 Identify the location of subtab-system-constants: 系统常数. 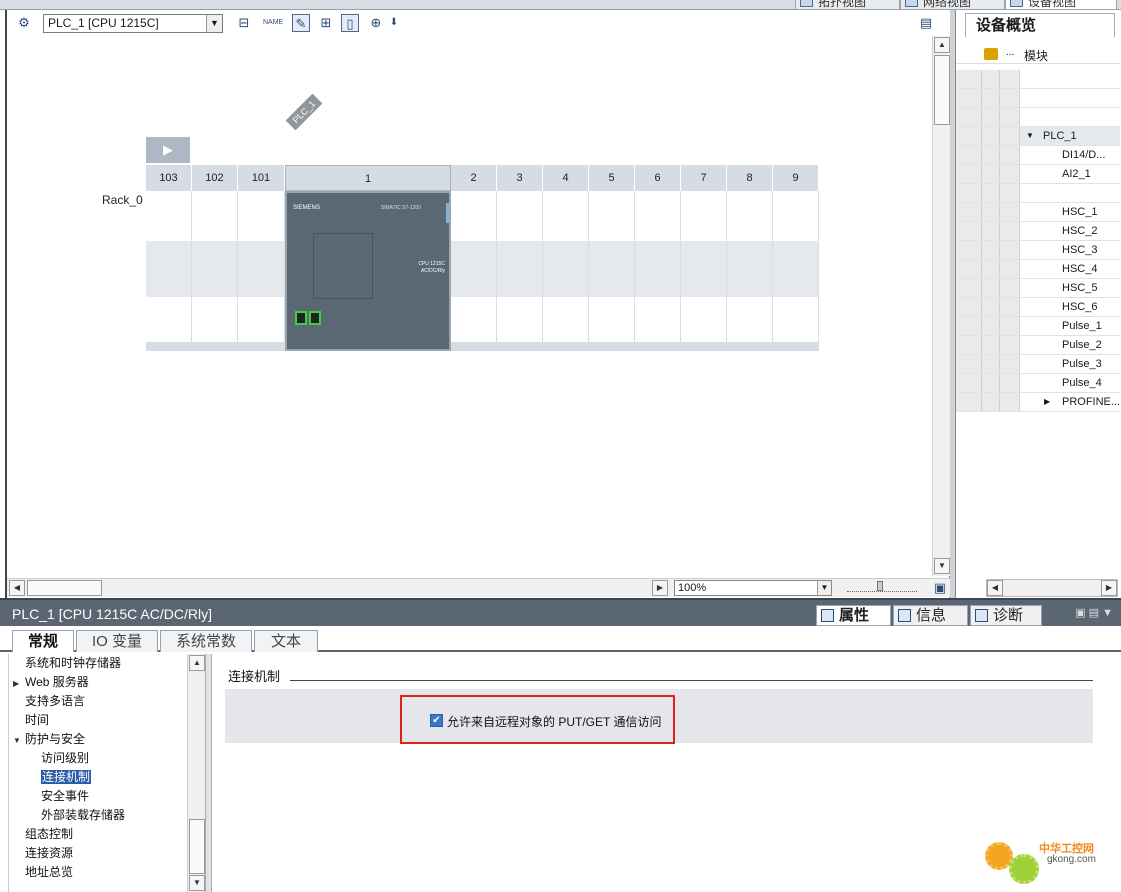
(206, 641).